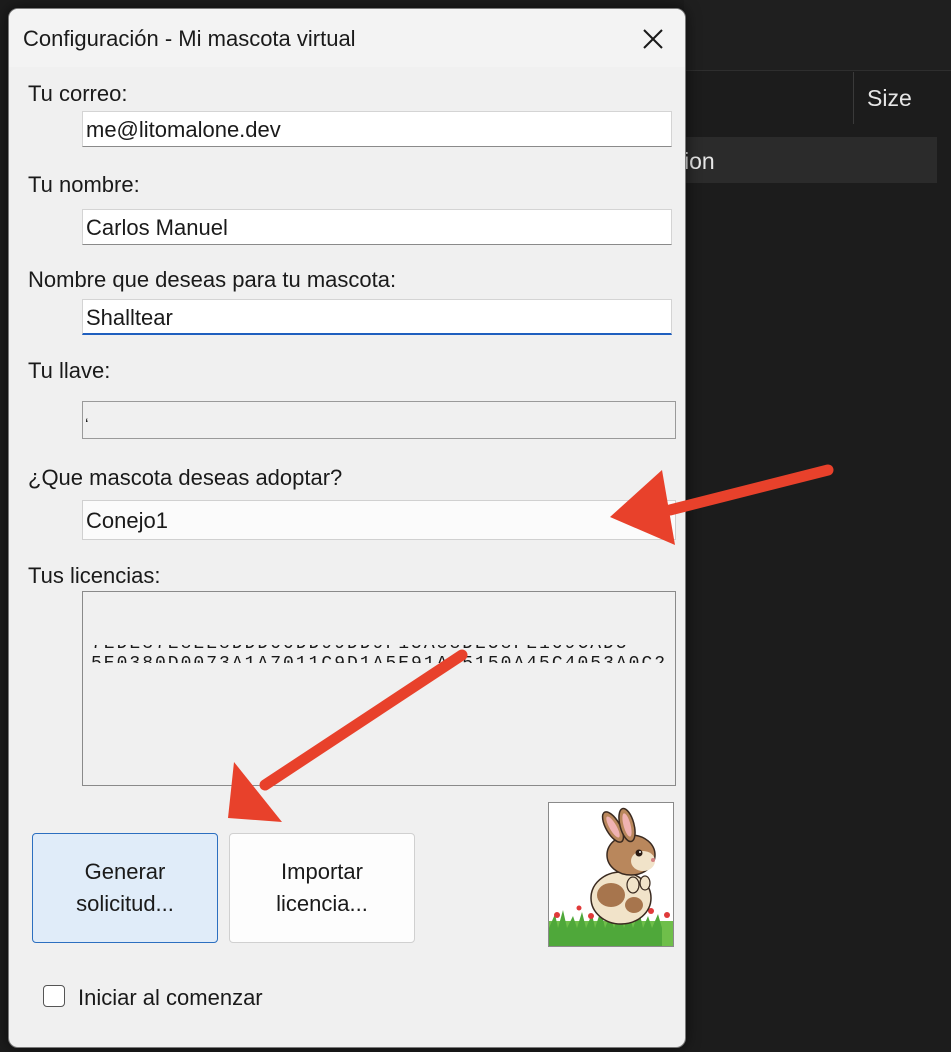 The height and width of the screenshot is (1052, 951). I want to click on background-window-topbar, so click(817, 35).